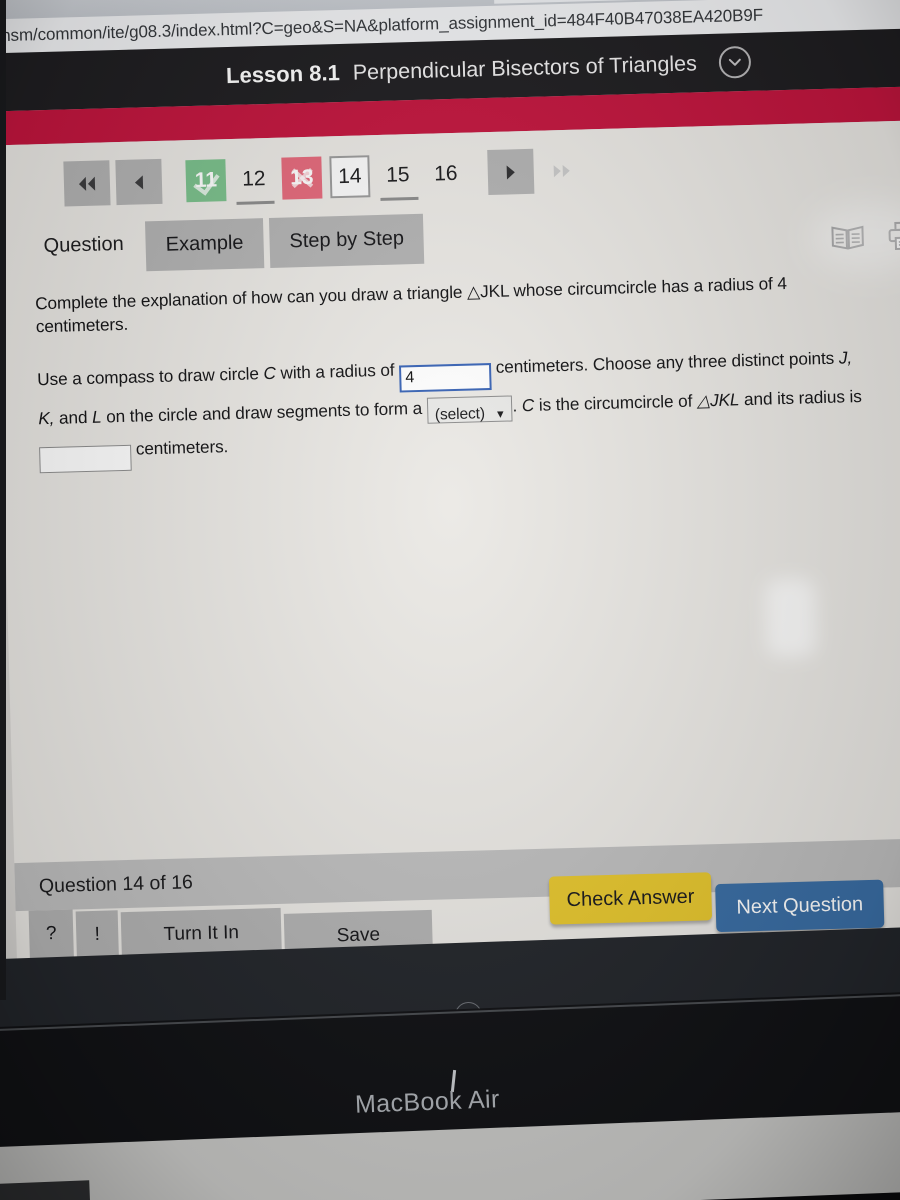  What do you see at coordinates (854, 237) in the screenshot?
I see `screen-glare-secondary` at bounding box center [854, 237].